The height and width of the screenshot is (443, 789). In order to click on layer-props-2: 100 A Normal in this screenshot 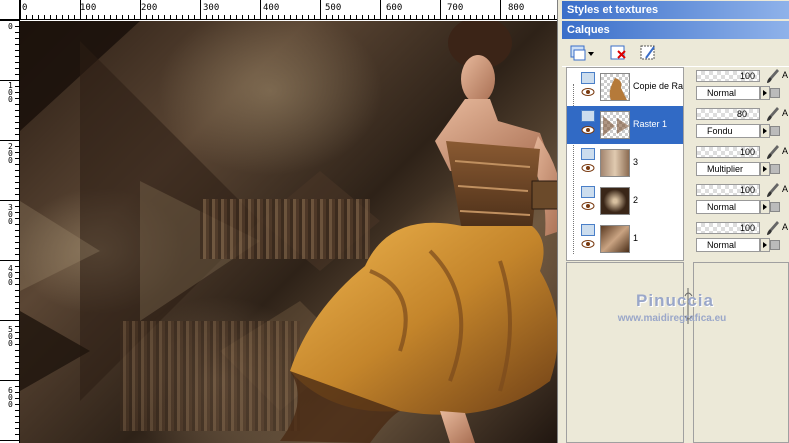, I will do `click(741, 200)`.